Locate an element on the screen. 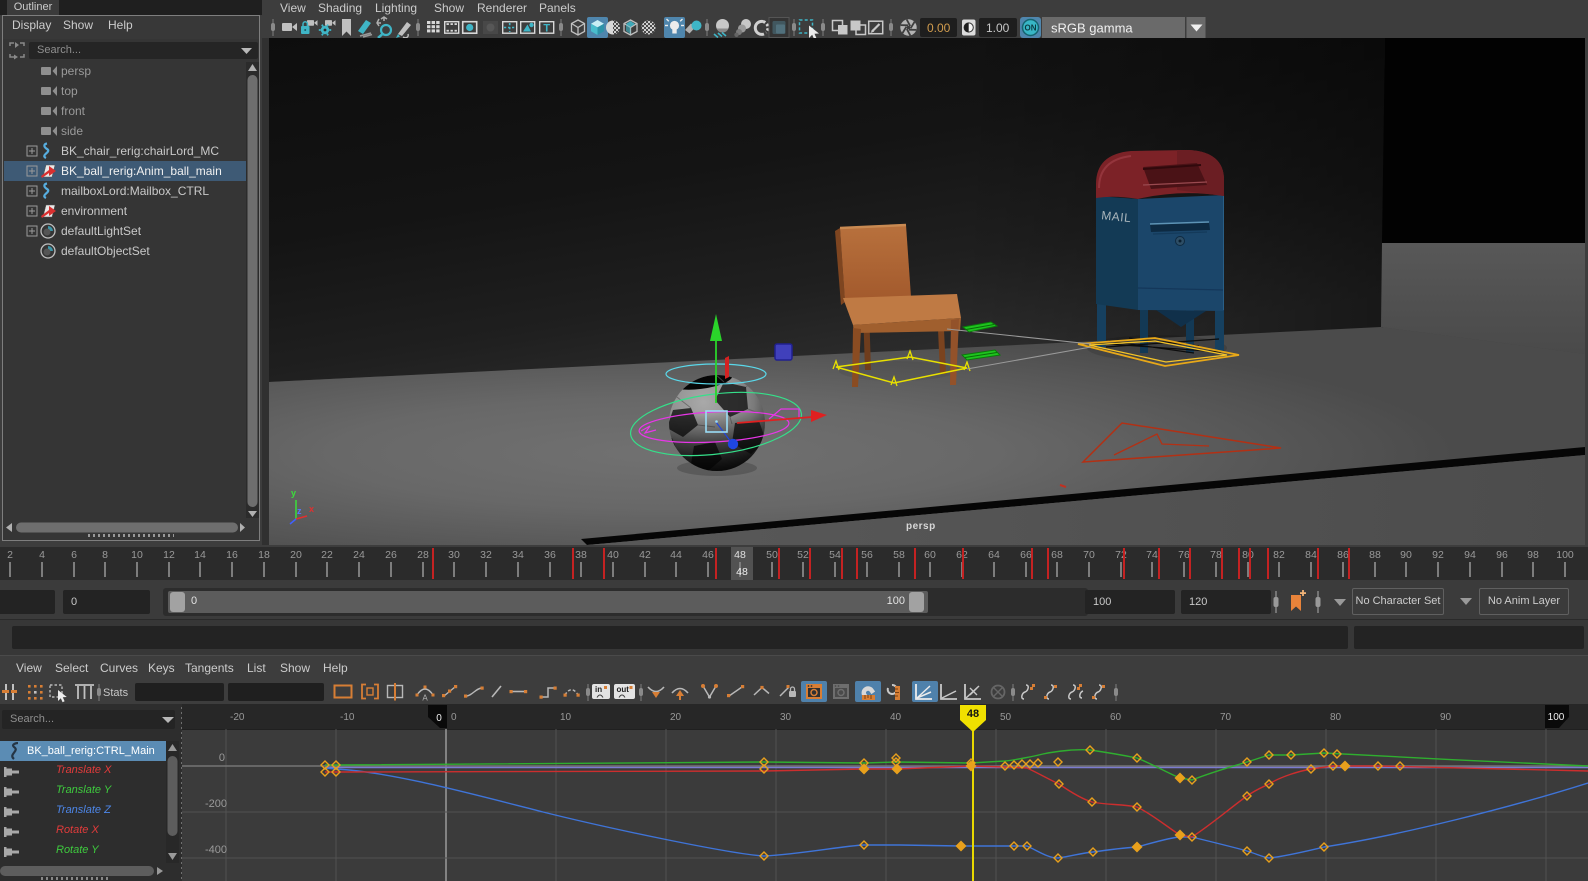 The height and width of the screenshot is (881, 1588). svg-text: front is located at coordinates (73, 111).